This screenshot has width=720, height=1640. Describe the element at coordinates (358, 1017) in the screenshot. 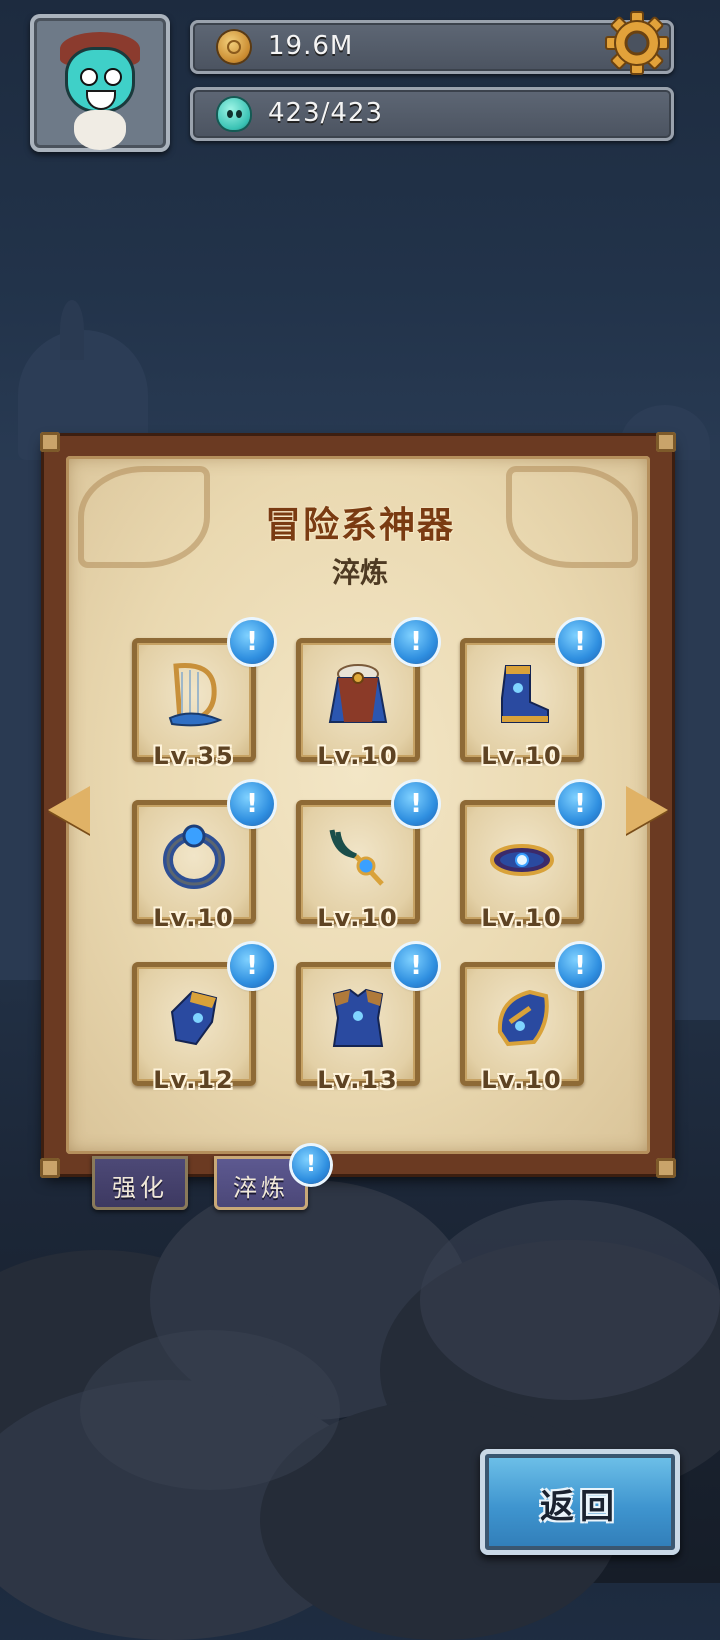

I see `armor-icon` at that location.